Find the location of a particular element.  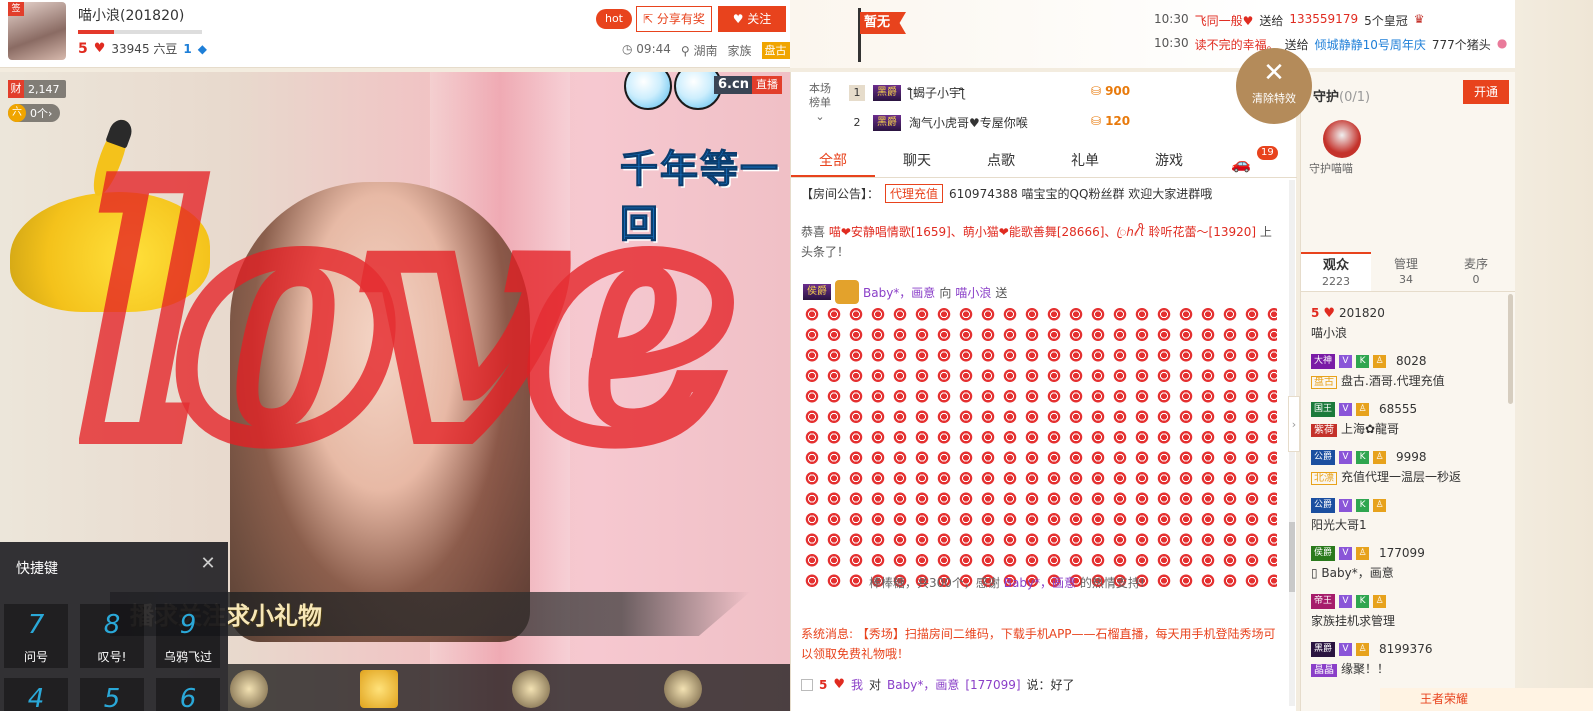

rank-row: 2 黑爵 淘气小虎哥♥专屋你喉 is located at coordinates (938, 122).